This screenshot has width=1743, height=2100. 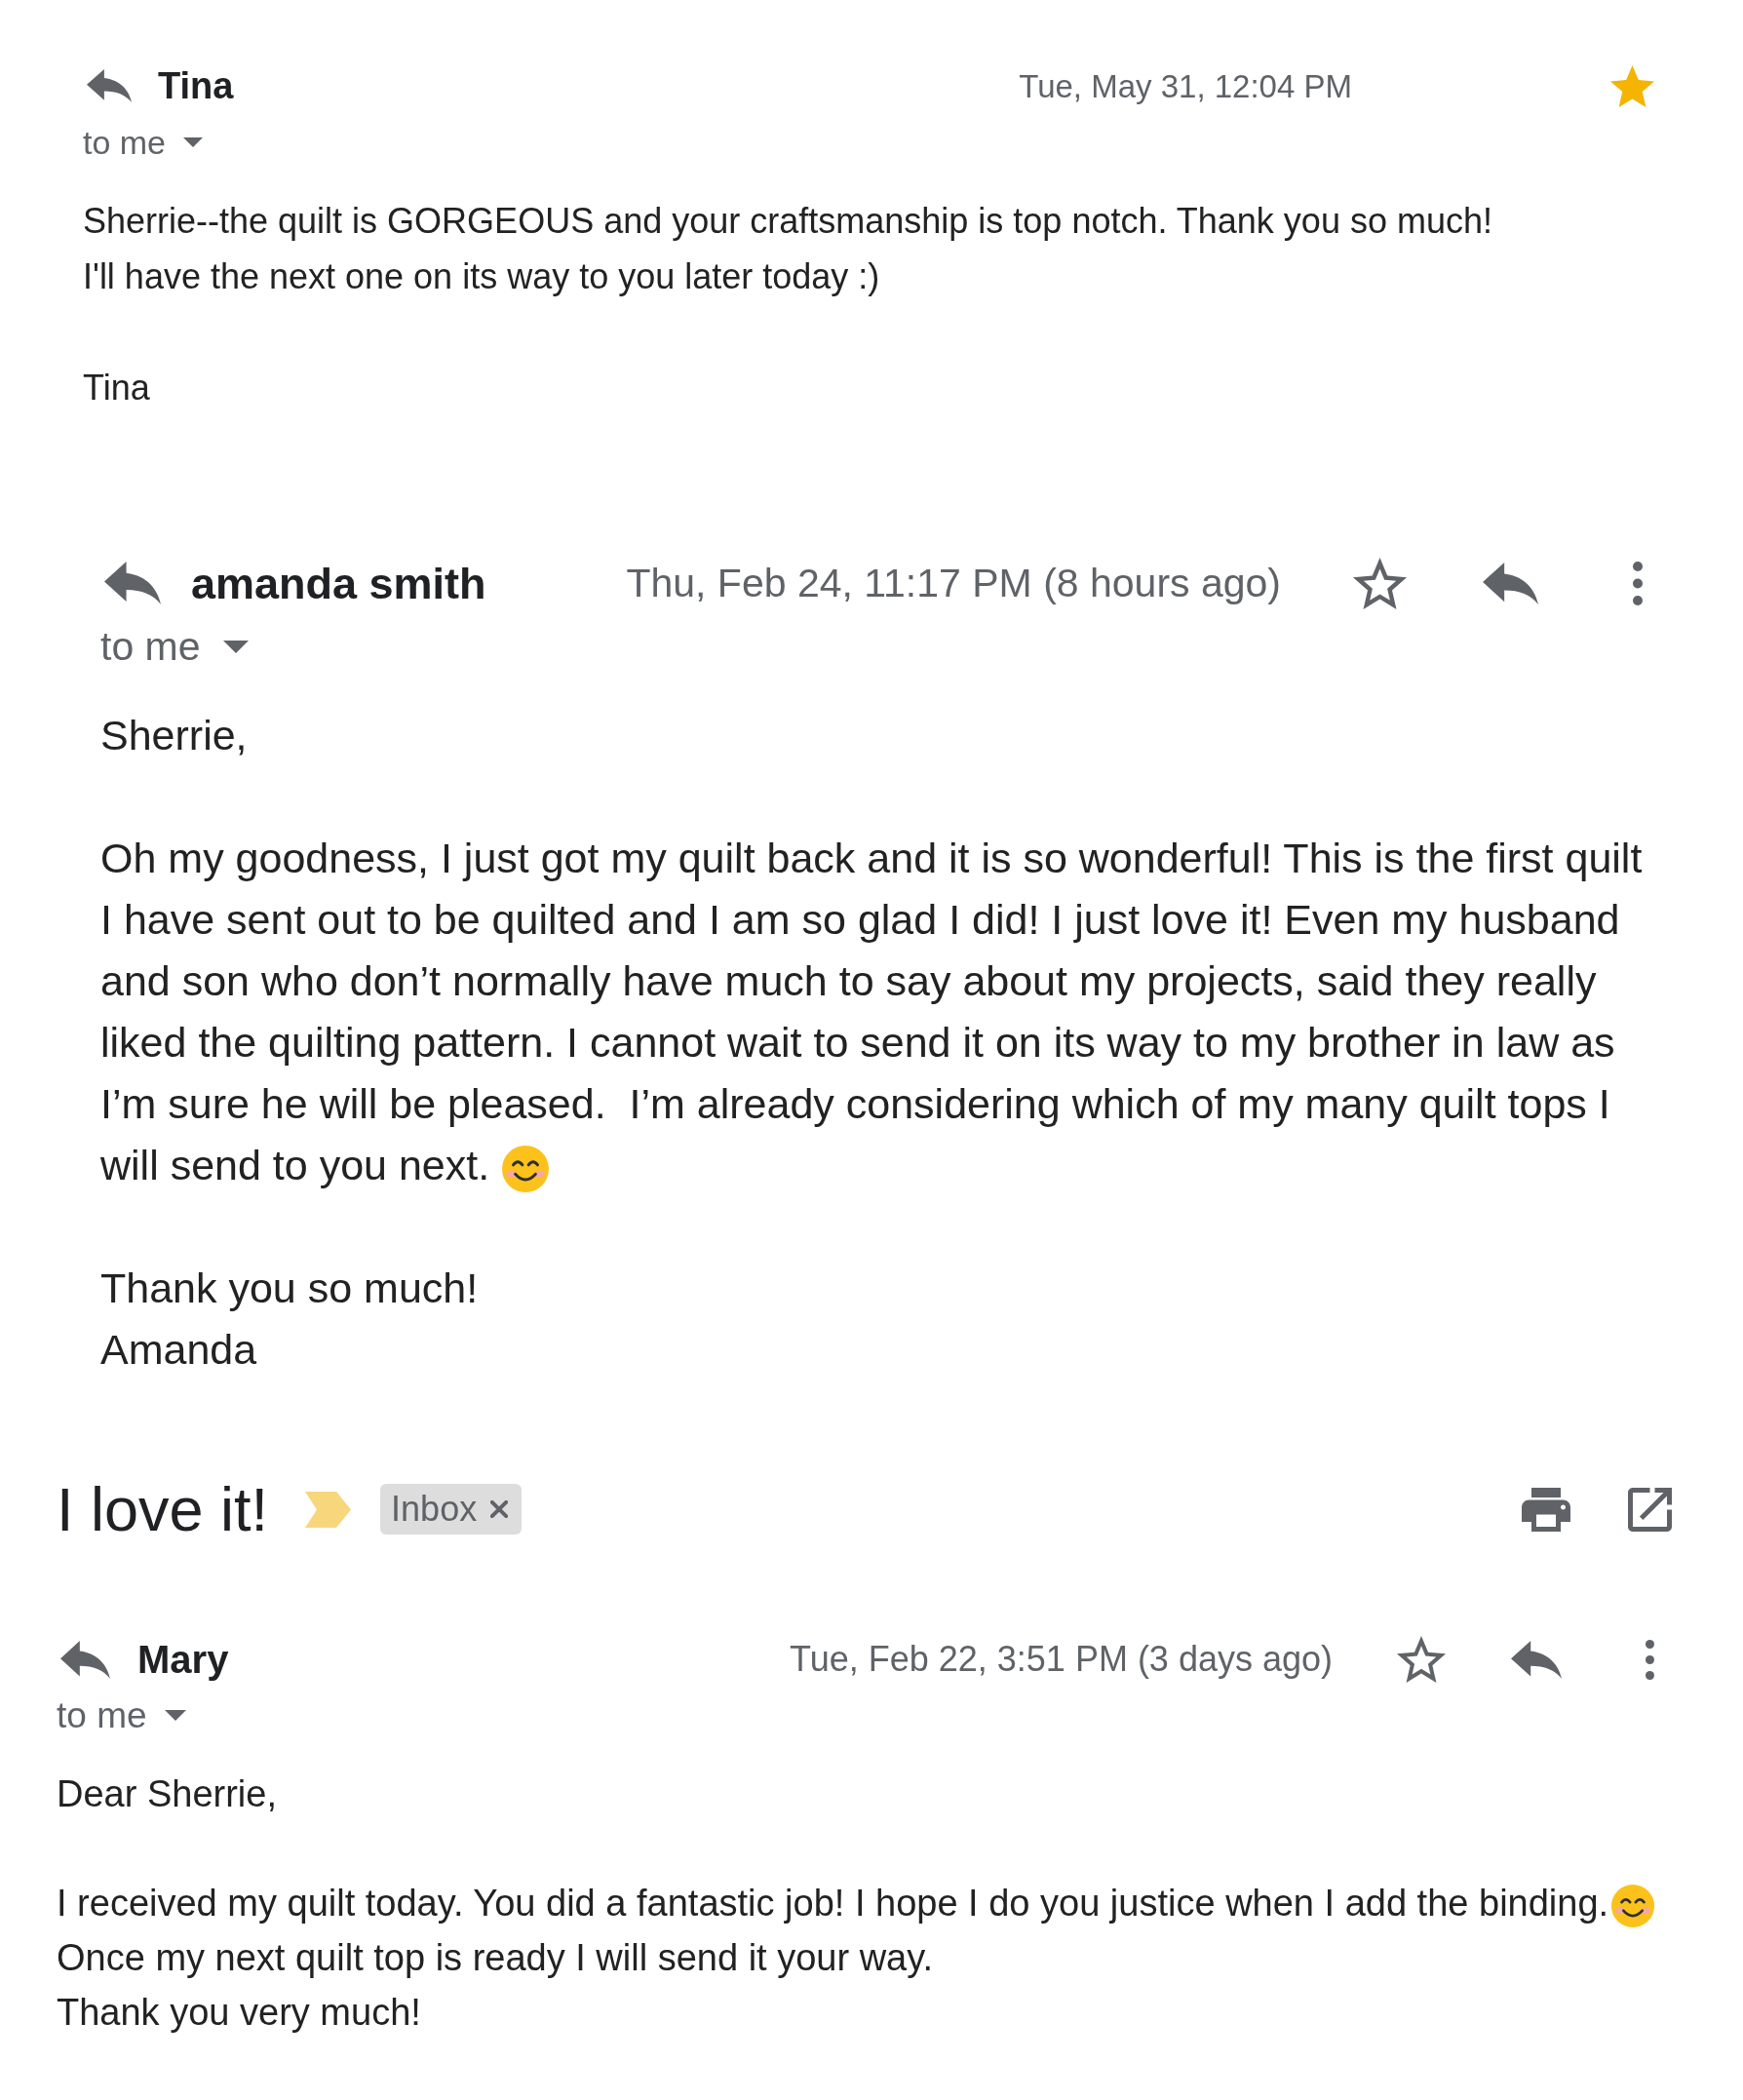 I want to click on message-text: Once my next quilt top is ready I will send it your way. Thank you very much!, so click(x=495, y=1985).